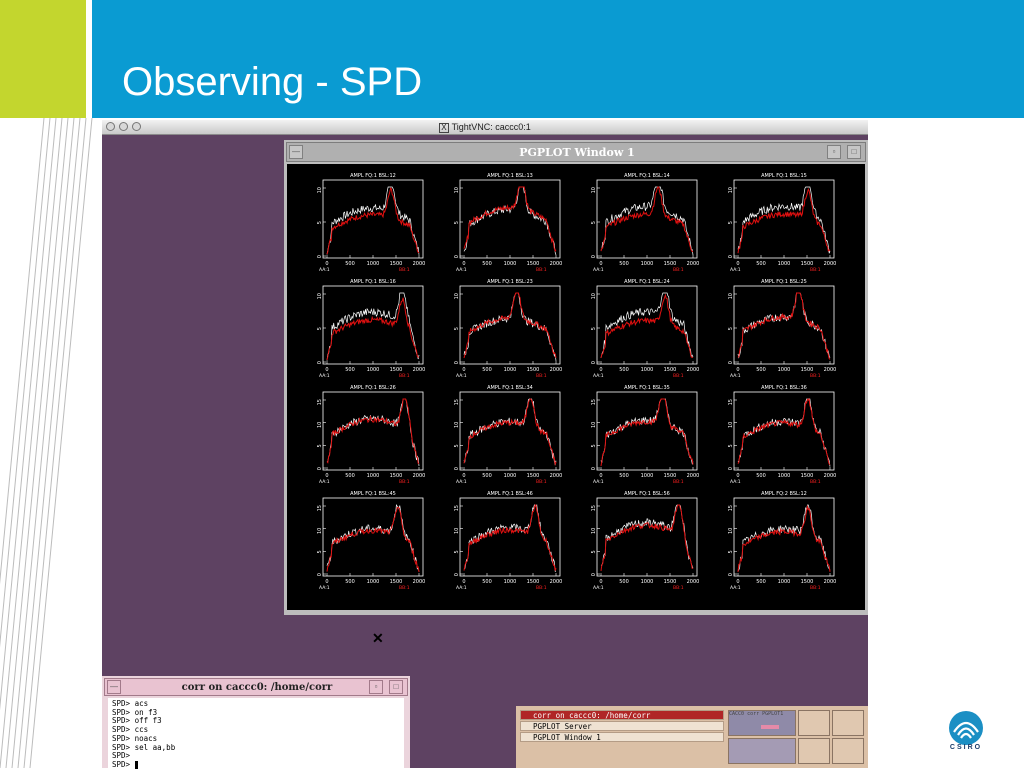  Describe the element at coordinates (491, 127) in the screenshot. I see `vnc-title-text: TightVNC: caccc0:1` at that location.